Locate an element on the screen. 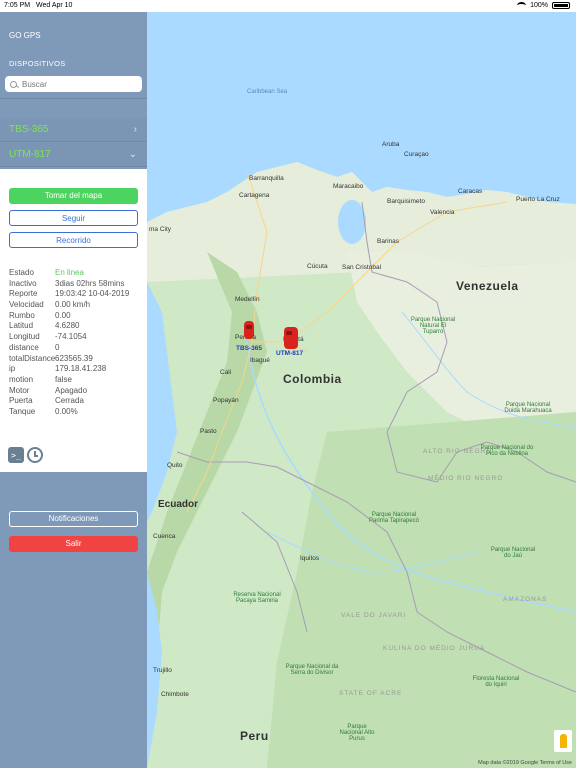  map-label-barinas: Barinas is located at coordinates (388, 241).